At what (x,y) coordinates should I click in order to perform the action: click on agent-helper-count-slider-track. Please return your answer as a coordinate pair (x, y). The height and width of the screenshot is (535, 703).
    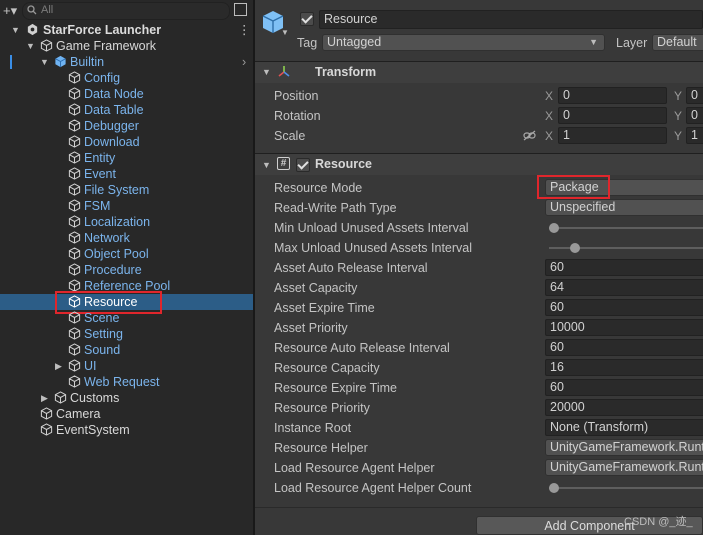
    Looking at the image, I should click on (626, 488).